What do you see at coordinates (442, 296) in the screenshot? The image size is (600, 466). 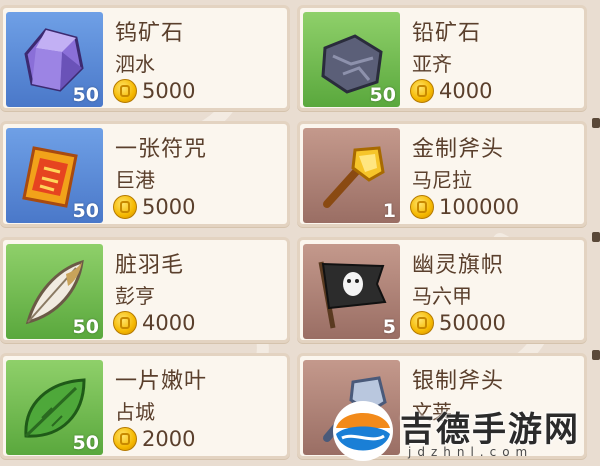 I see `item-location: 马六甲` at bounding box center [442, 296].